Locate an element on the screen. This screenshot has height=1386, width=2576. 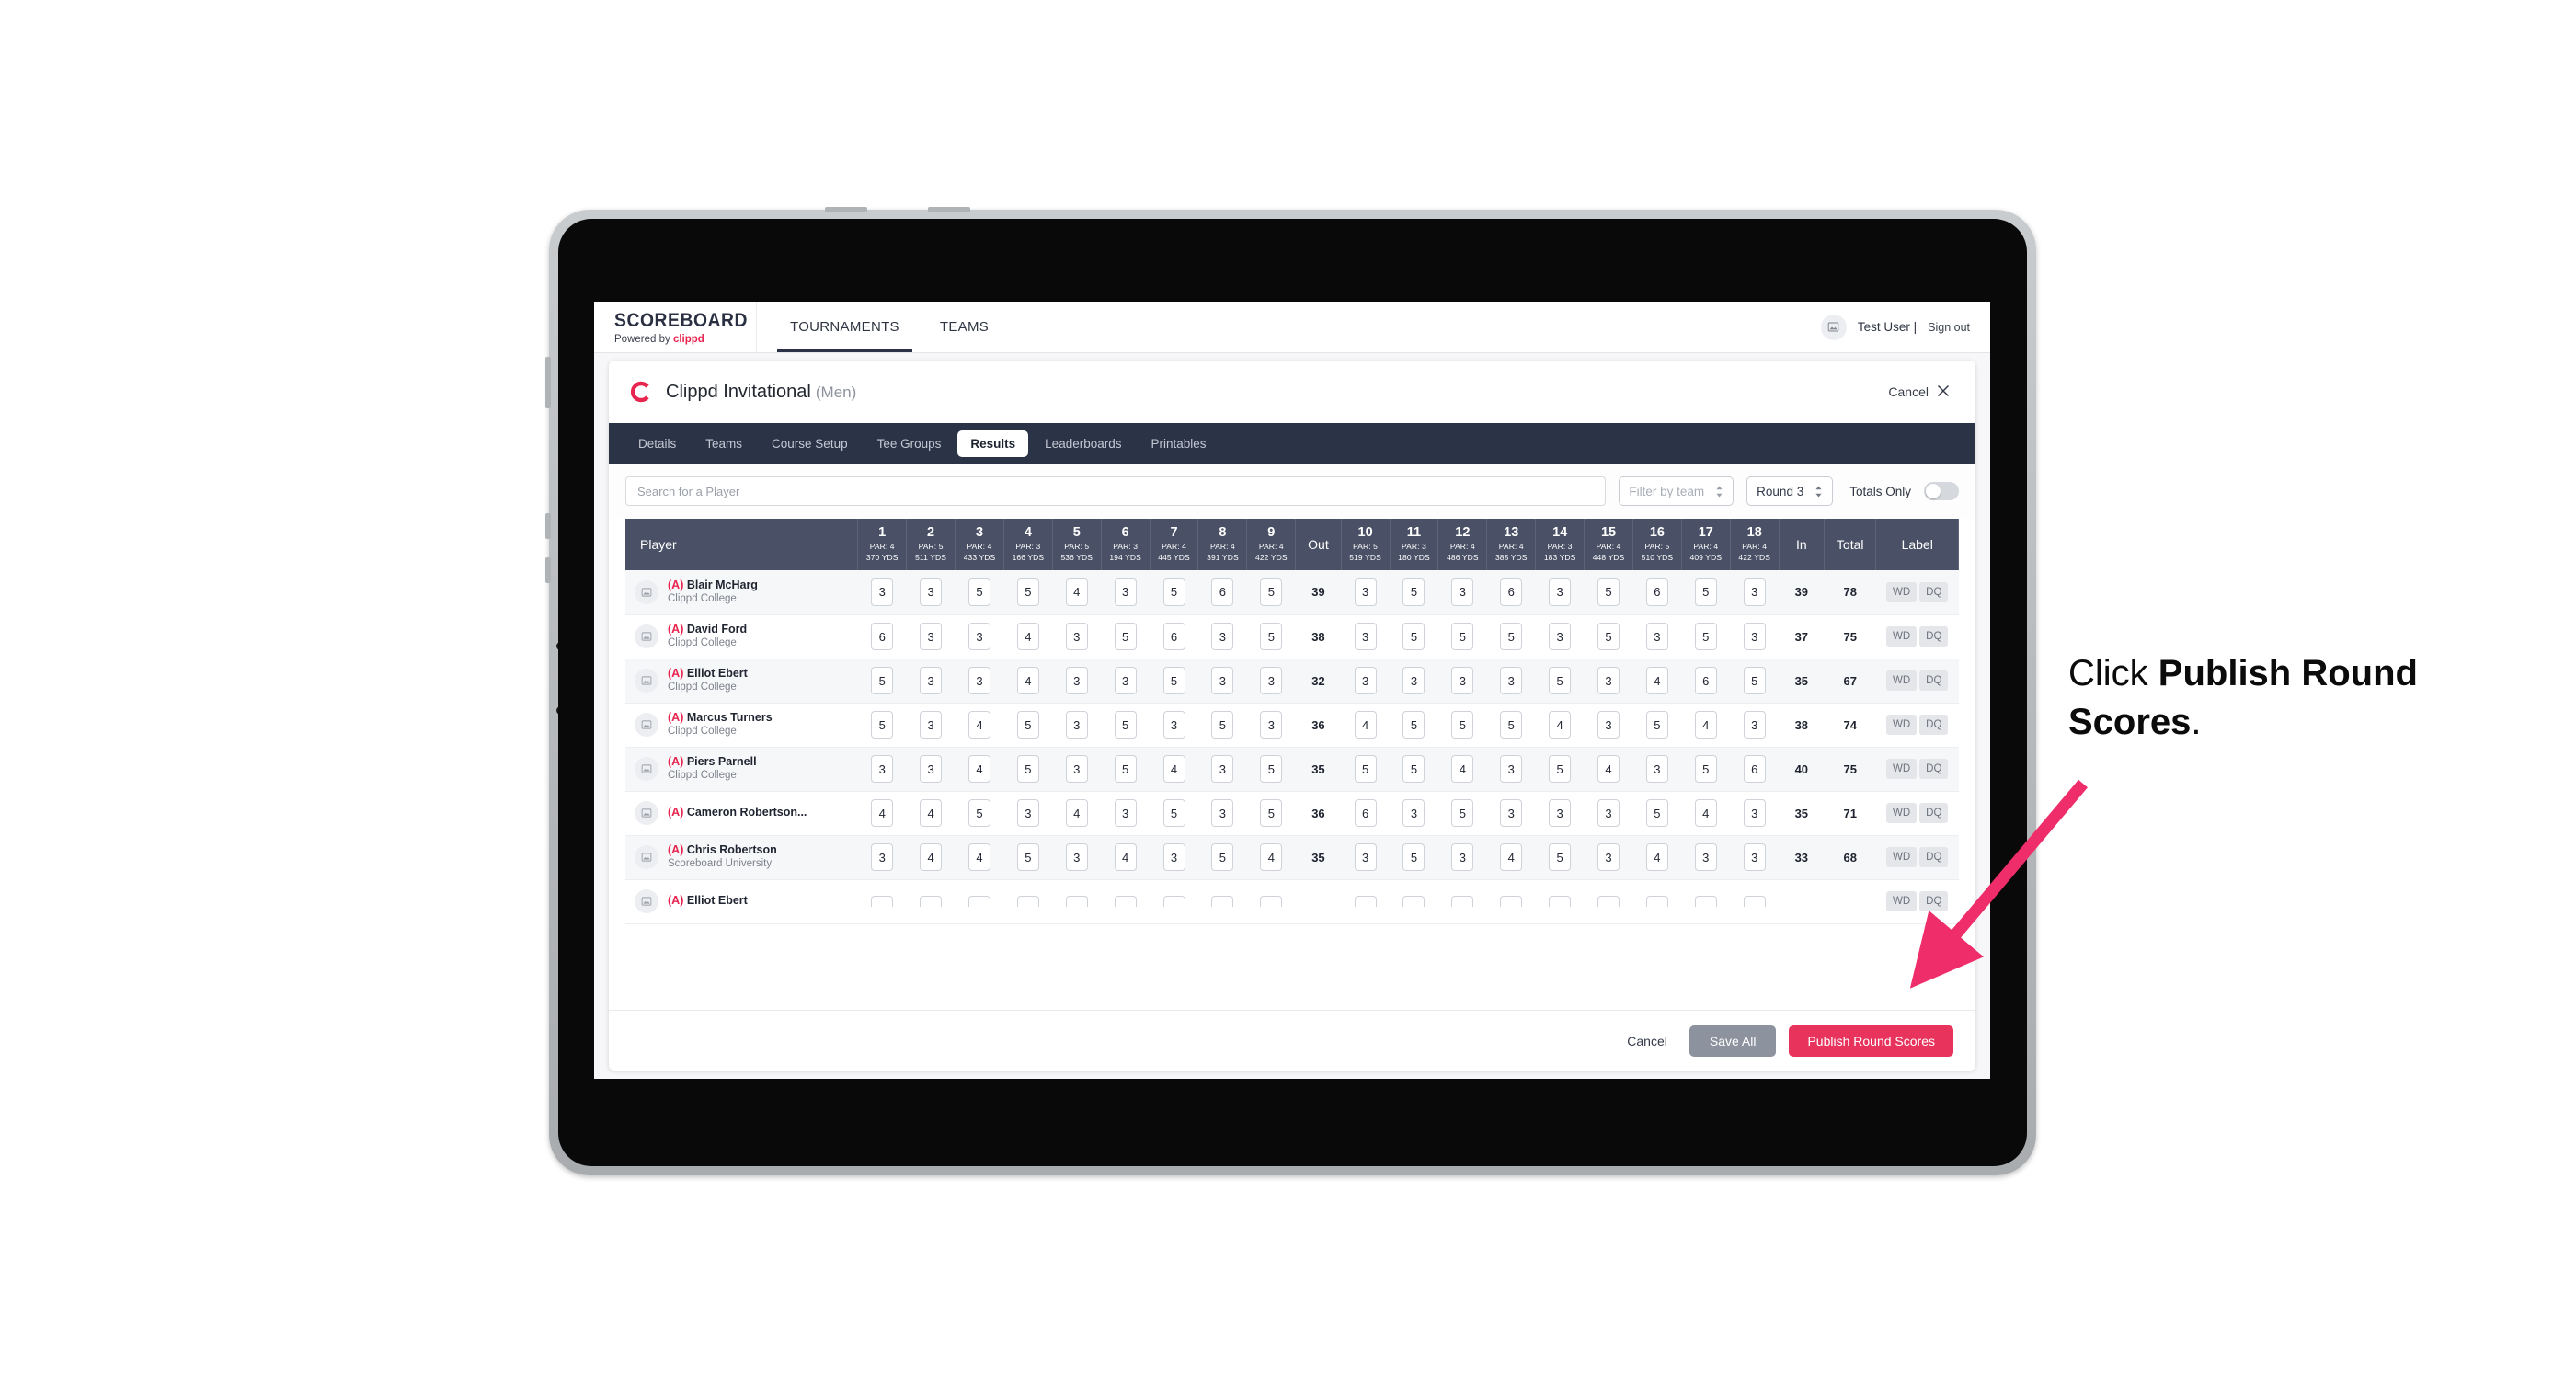
score-cell-hole-16: 3 is located at coordinates (1657, 769).